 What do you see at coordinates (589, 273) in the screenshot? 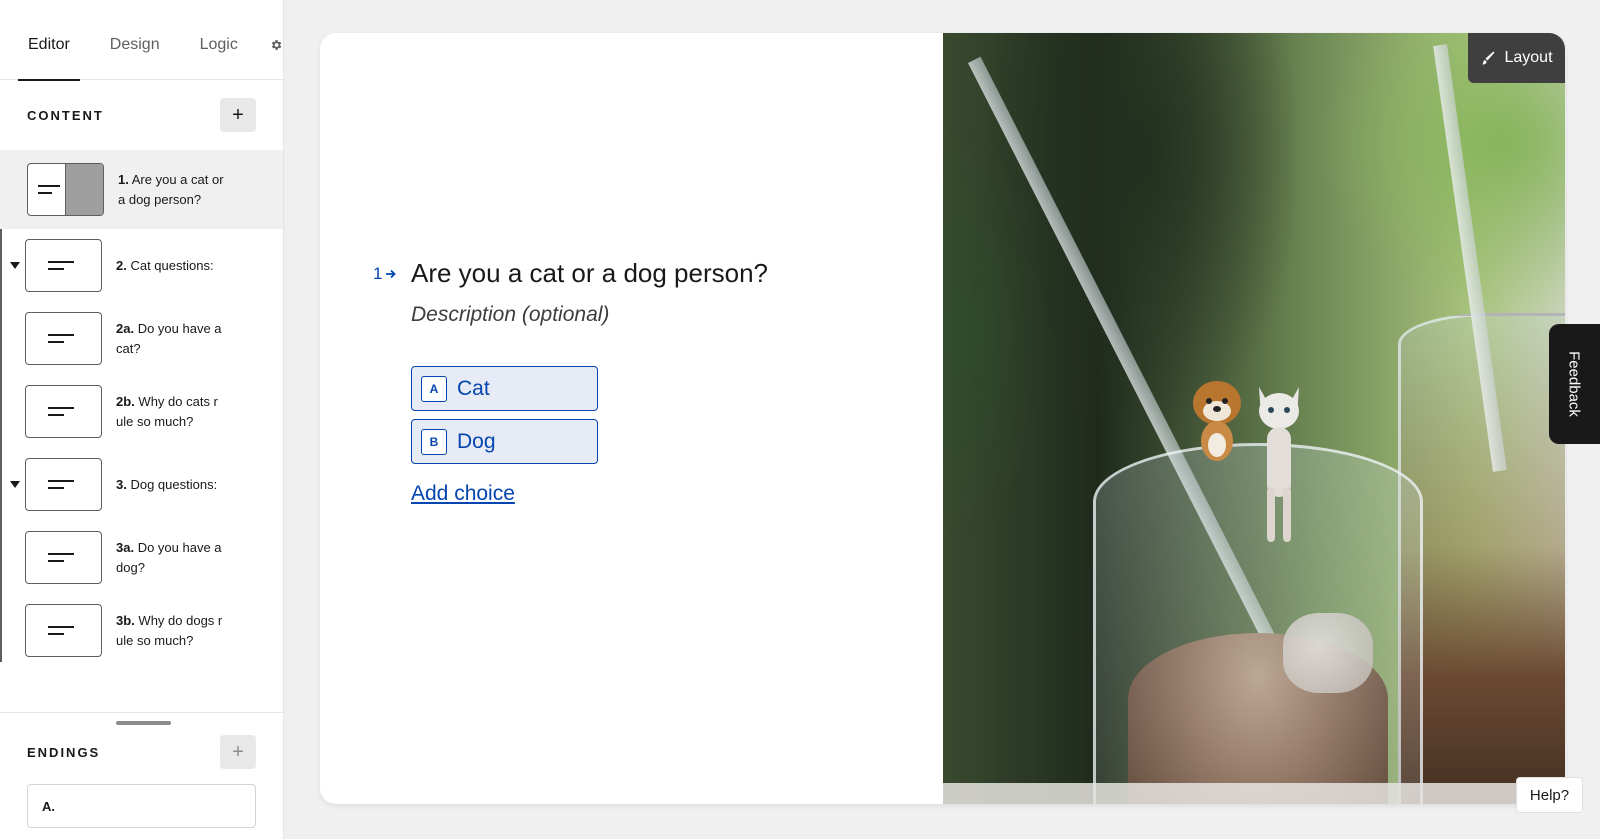
I see `question-title: Are you a cat or a dog person?` at bounding box center [589, 273].